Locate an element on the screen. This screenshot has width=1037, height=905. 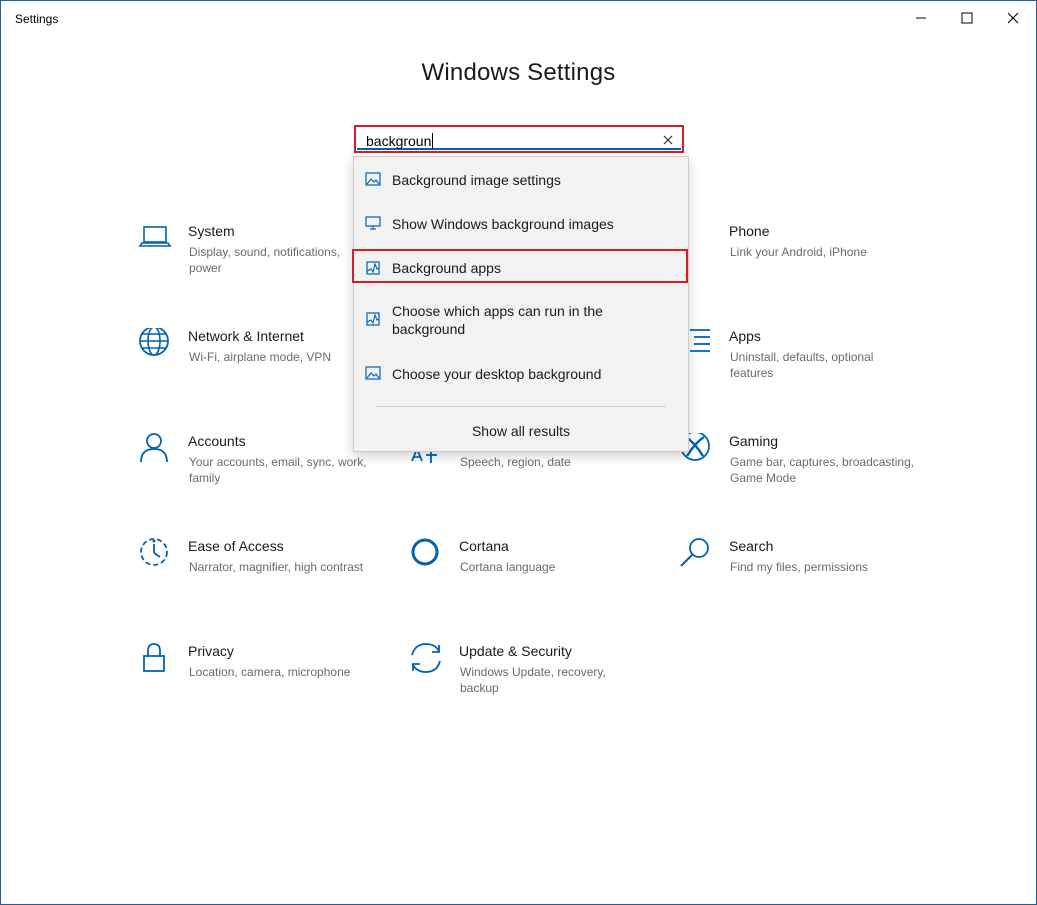
tile-title: Gaming is located at coordinates (754, 441).